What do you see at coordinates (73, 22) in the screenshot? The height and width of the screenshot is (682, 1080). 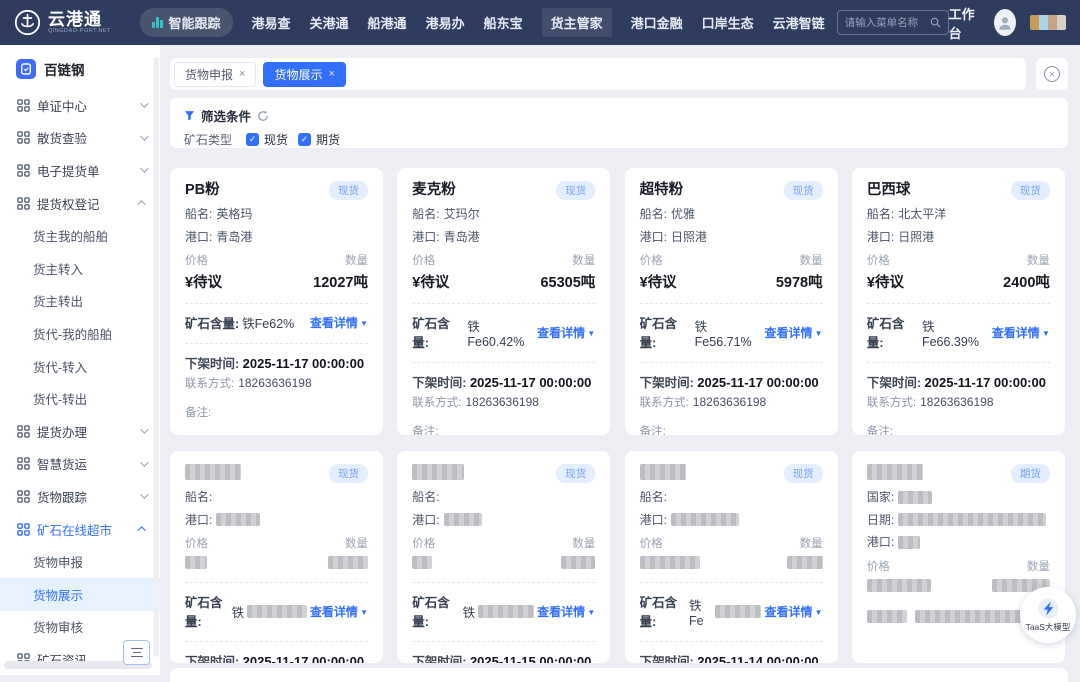 I see `app-logo: 云港通 QINGDAO-PORT.NET` at bounding box center [73, 22].